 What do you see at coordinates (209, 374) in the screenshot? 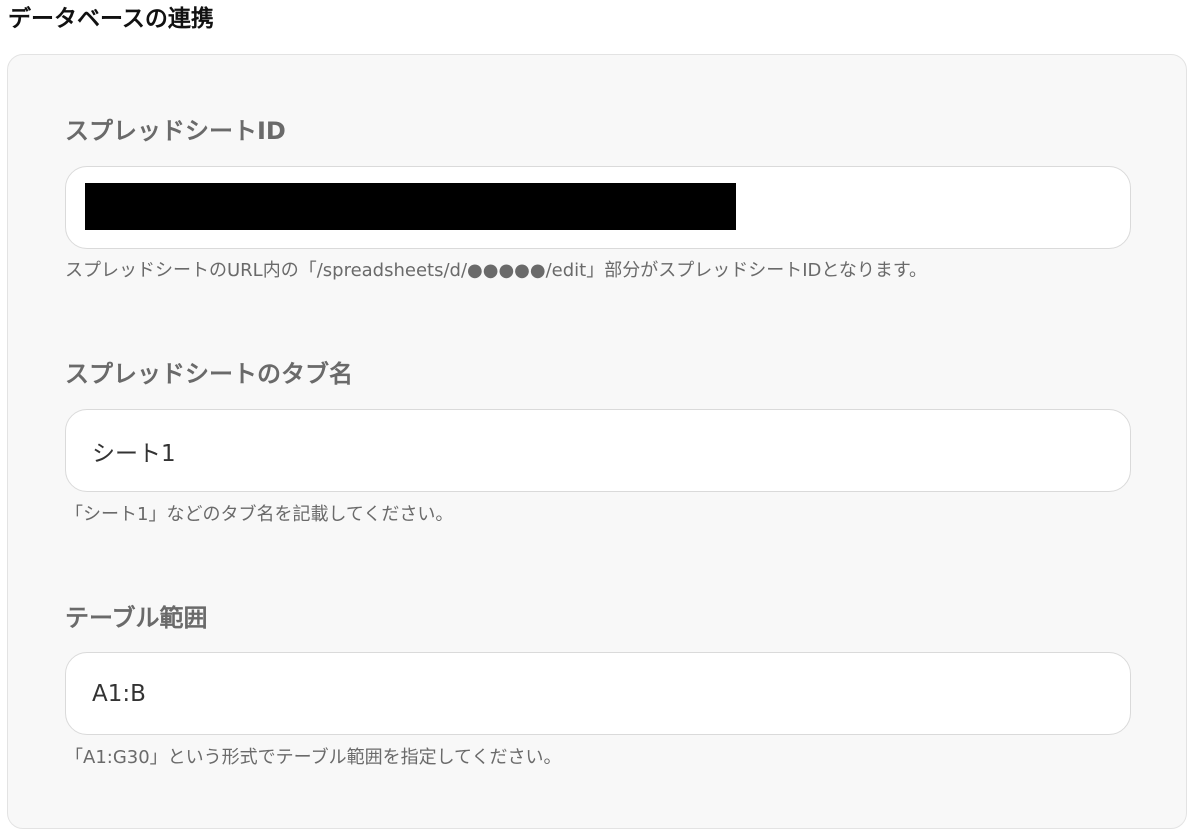
I see `tab-name-label: スプレッドシートのタブ名` at bounding box center [209, 374].